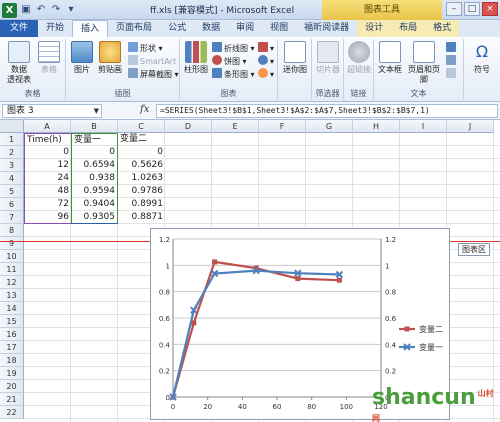  Describe the element at coordinates (177, 28) in the screenshot. I see `tab-formulas: 公式` at that location.